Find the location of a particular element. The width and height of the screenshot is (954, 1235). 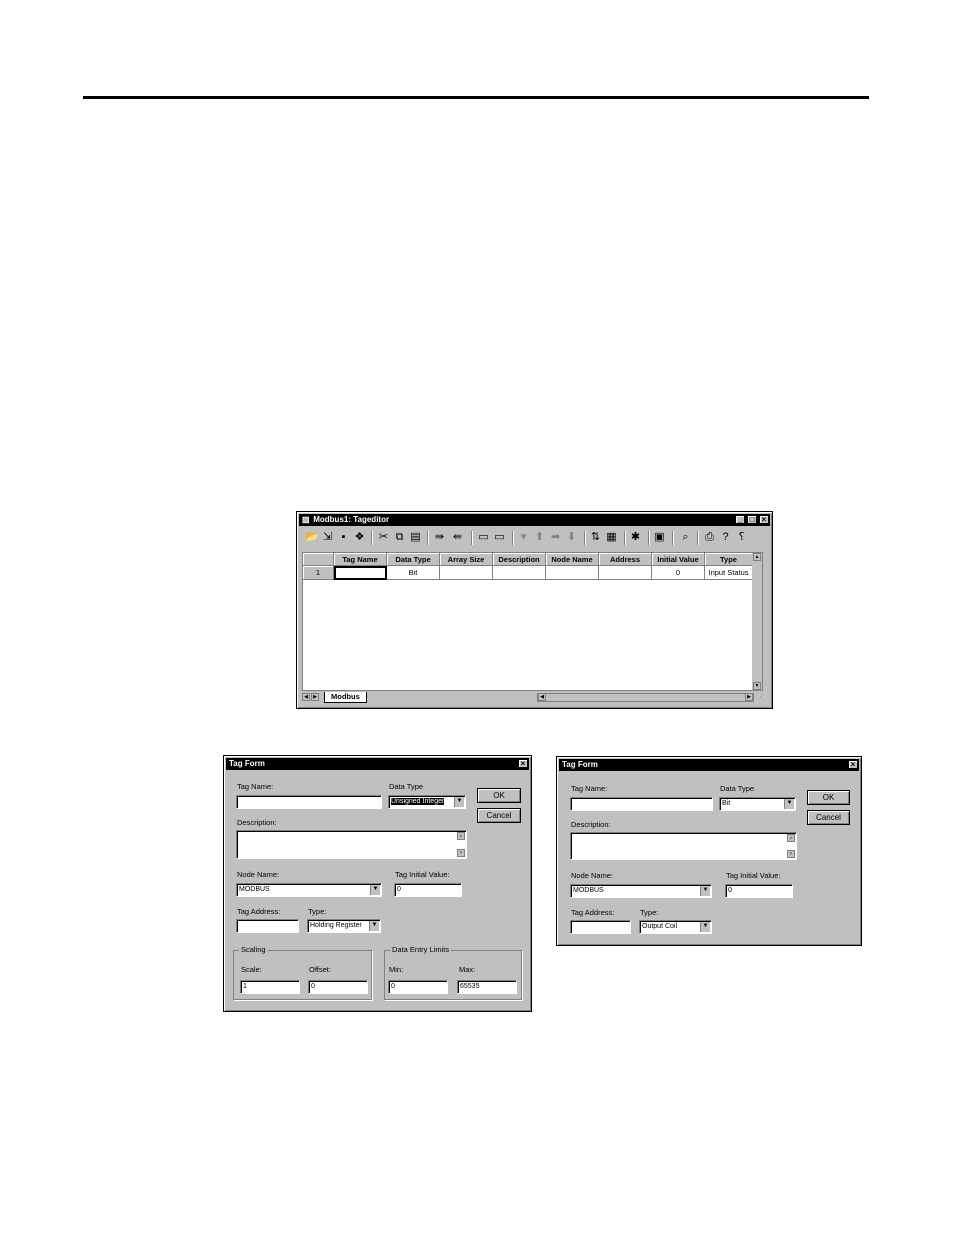

column-header: Initial Value is located at coordinates (678, 559).